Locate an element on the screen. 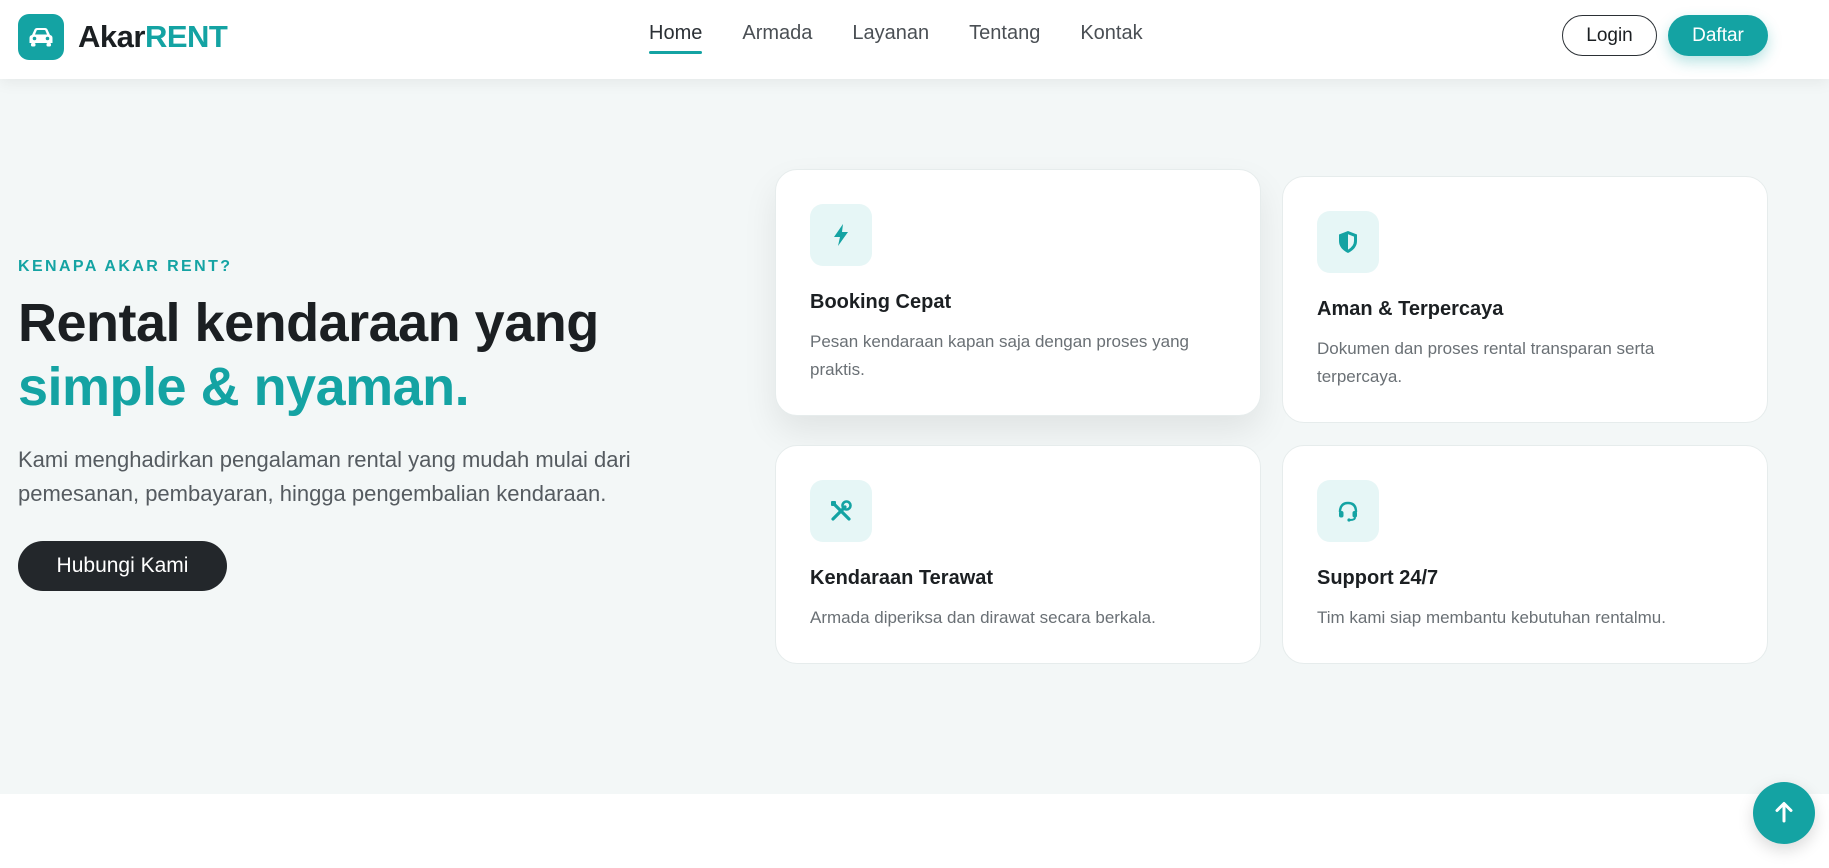  arrow-up-icon is located at coordinates (1784, 813).